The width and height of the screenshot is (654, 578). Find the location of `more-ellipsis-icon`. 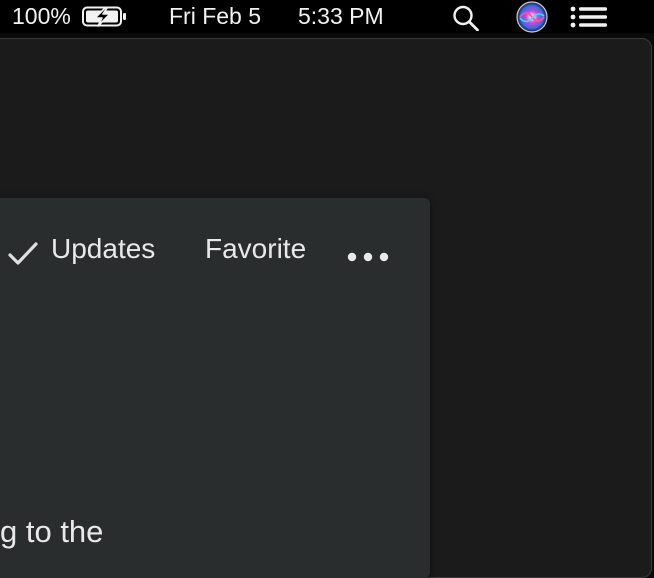

more-ellipsis-icon is located at coordinates (368, 251).